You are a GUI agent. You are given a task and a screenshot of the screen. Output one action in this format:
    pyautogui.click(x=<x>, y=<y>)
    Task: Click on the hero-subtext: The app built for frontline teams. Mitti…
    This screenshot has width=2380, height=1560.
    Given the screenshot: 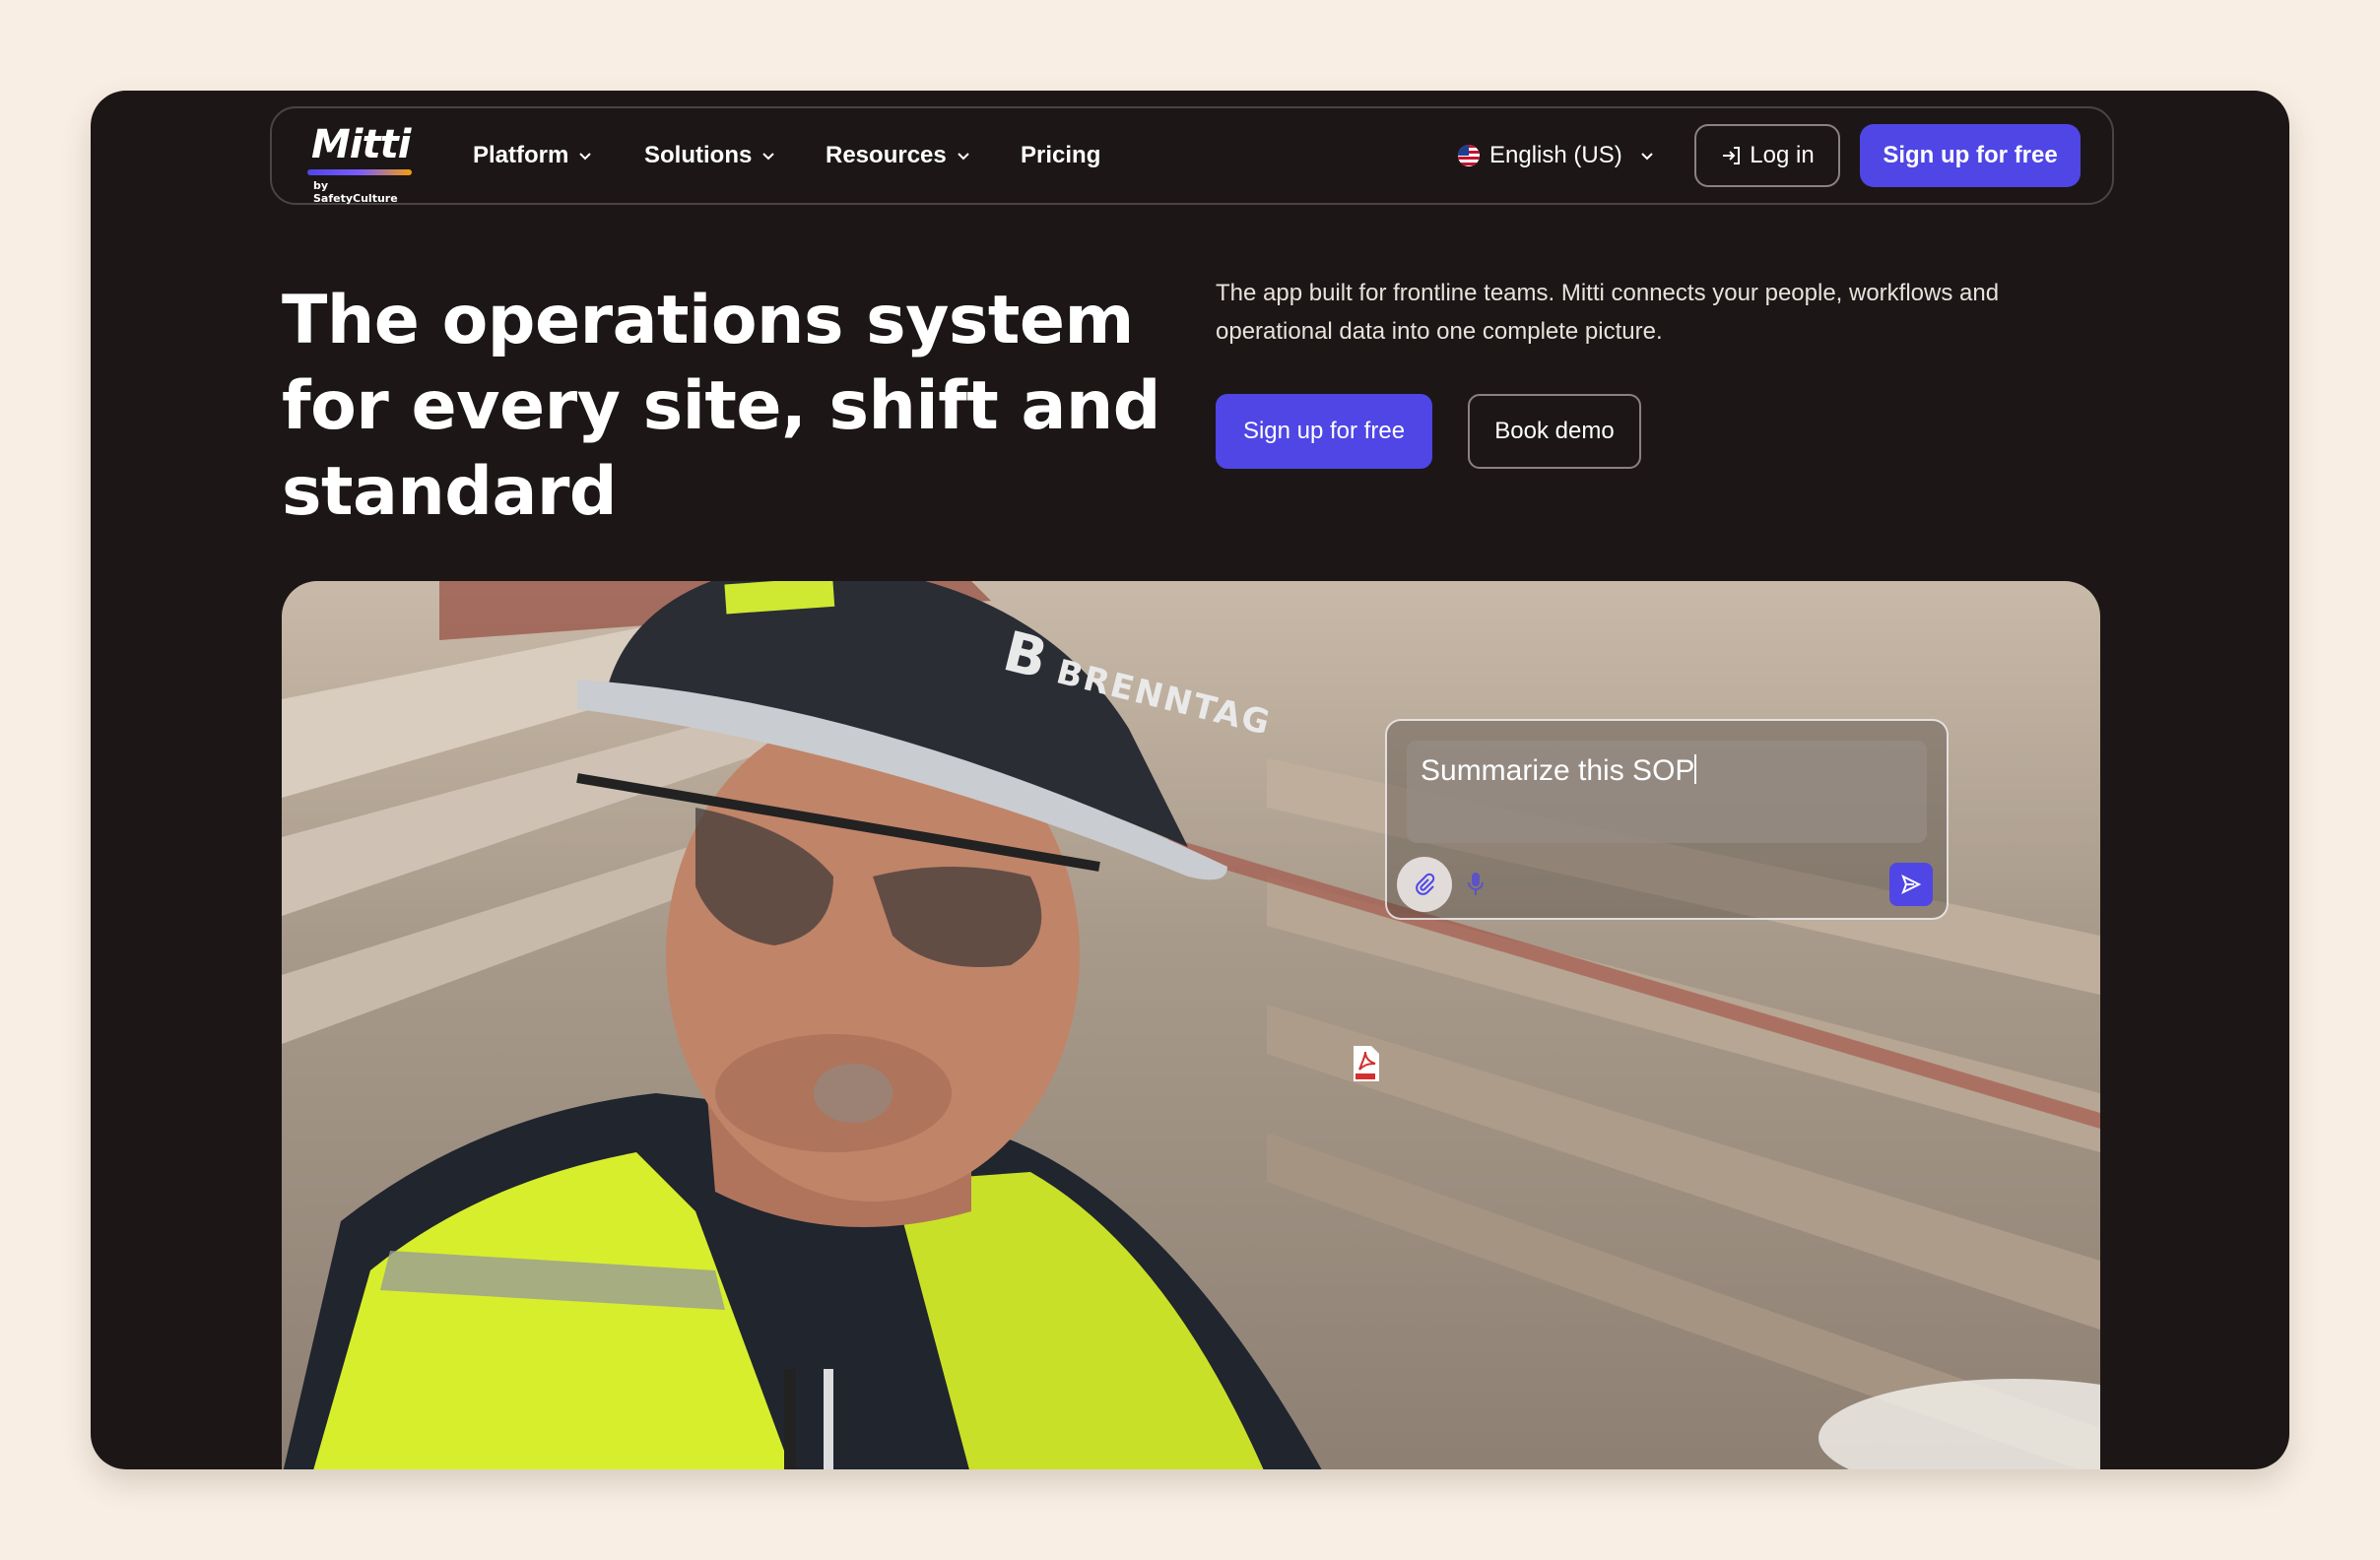 What is the action you would take?
    pyautogui.click(x=1608, y=312)
    